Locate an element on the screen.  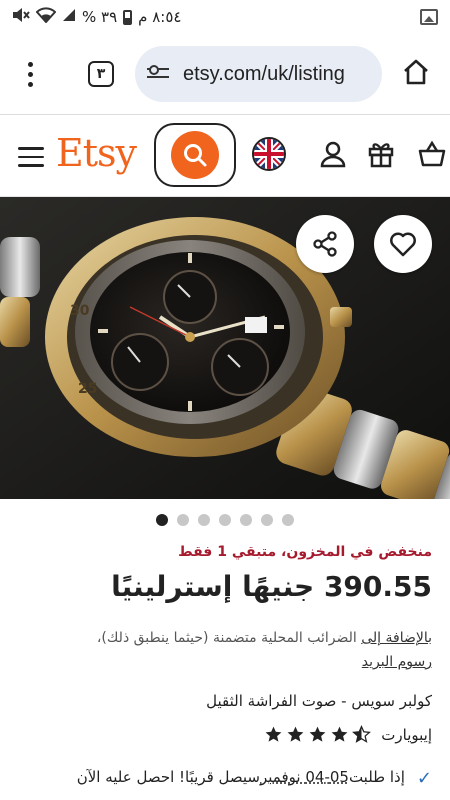
shop-name: إيبويارت is located at coordinates (406, 735).